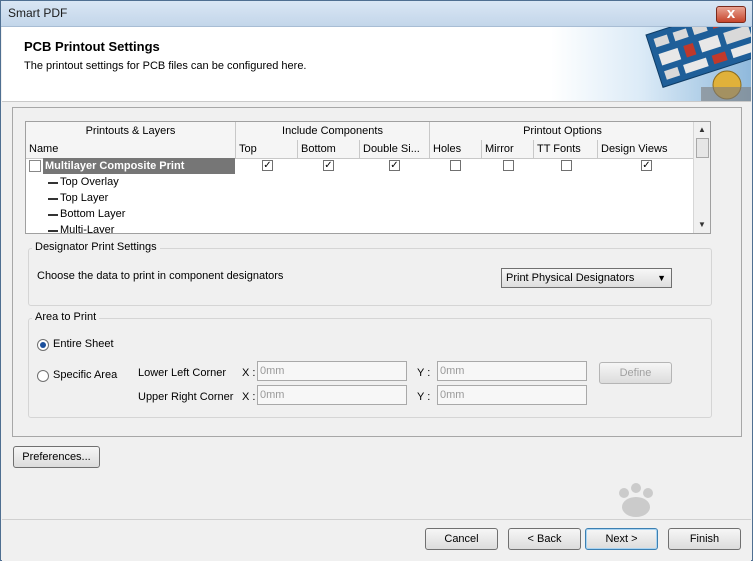 Image resolution: width=753 pixels, height=561 pixels. What do you see at coordinates (361, 198) in the screenshot?
I see `grid-row-layer: Top Layer` at bounding box center [361, 198].